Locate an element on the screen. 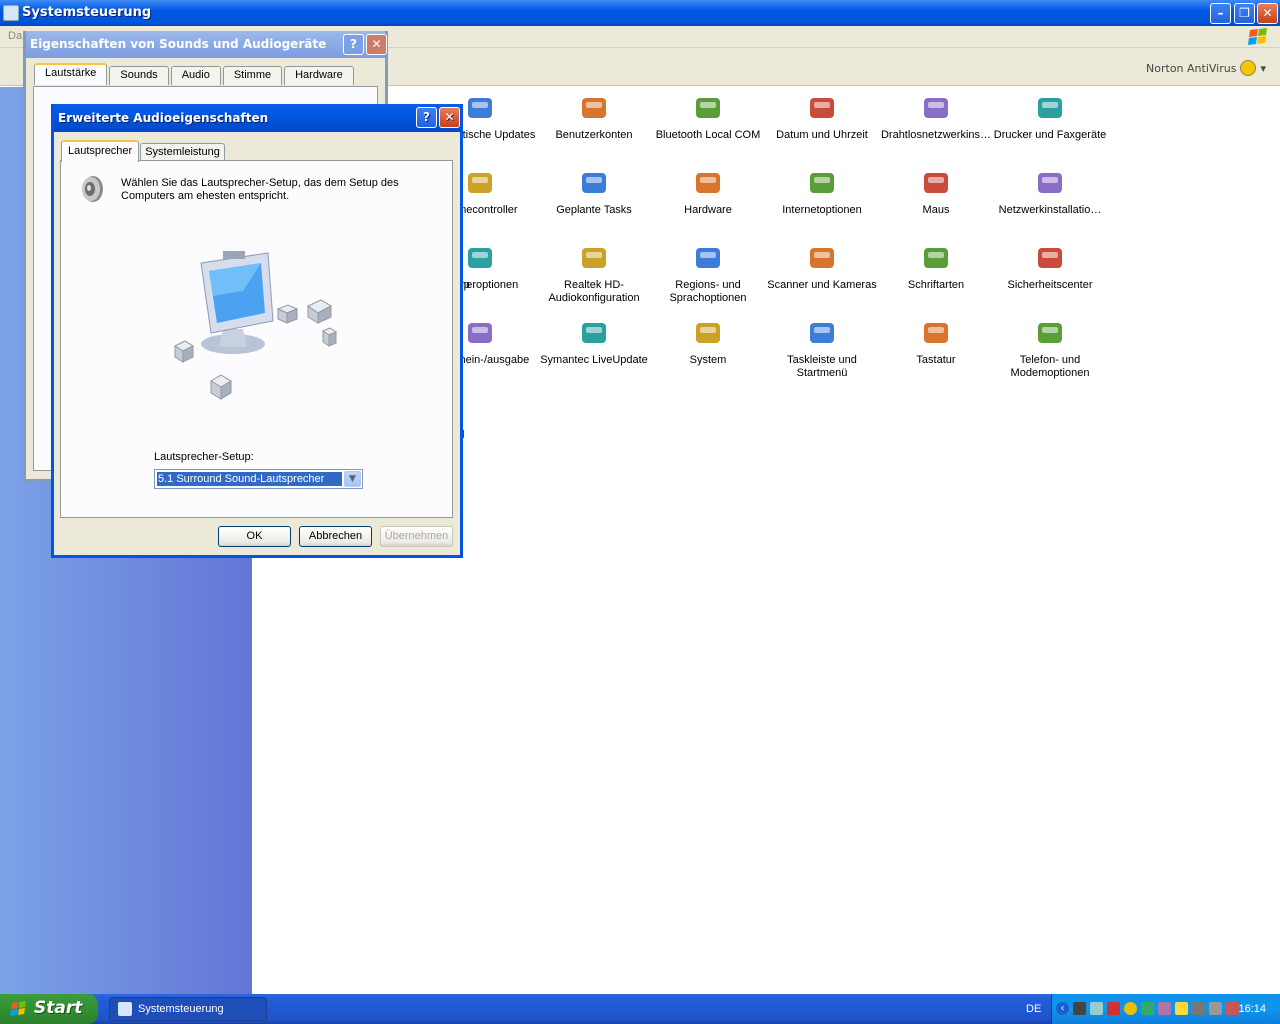 The image size is (1280, 1024). hardware-icon is located at coordinates (708, 183).